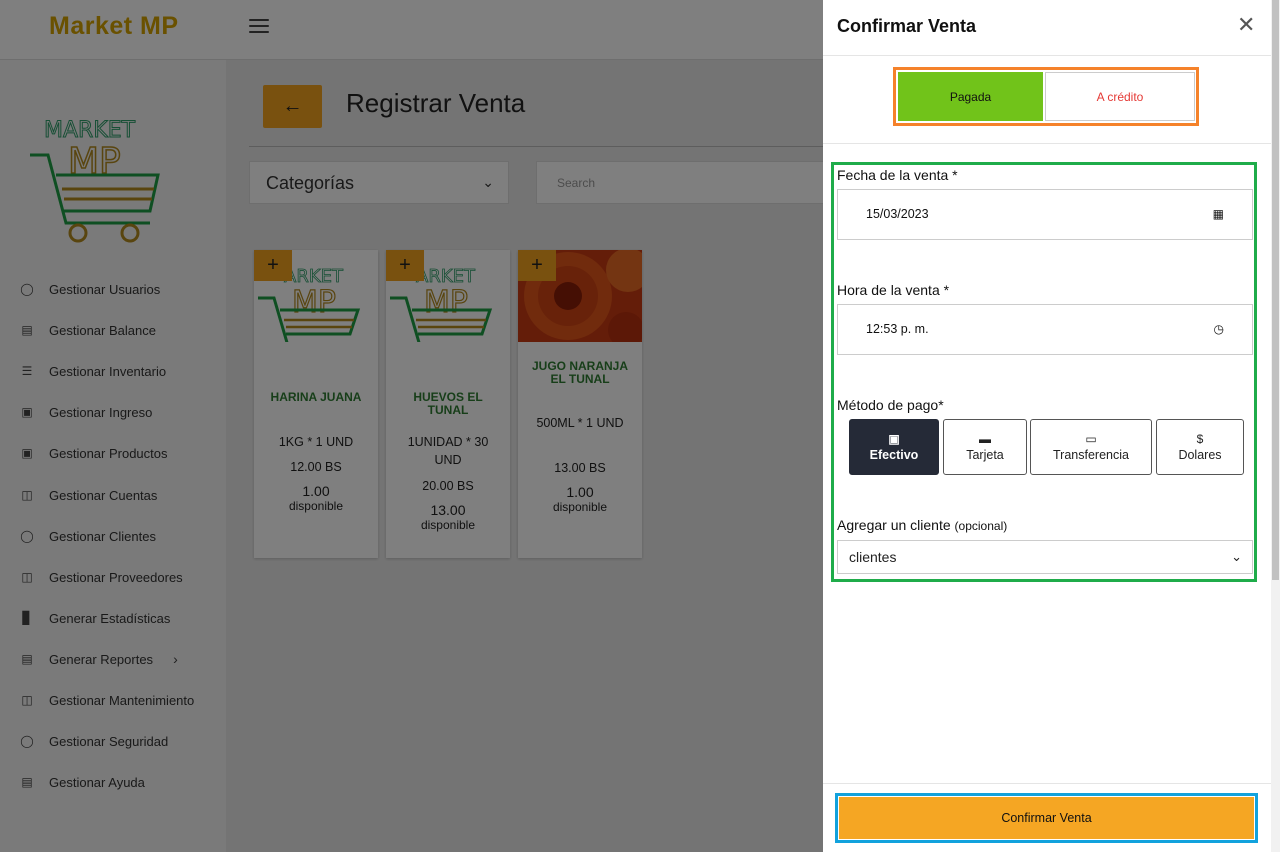  I want to click on calendar-icon: ▦, so click(1218, 214).